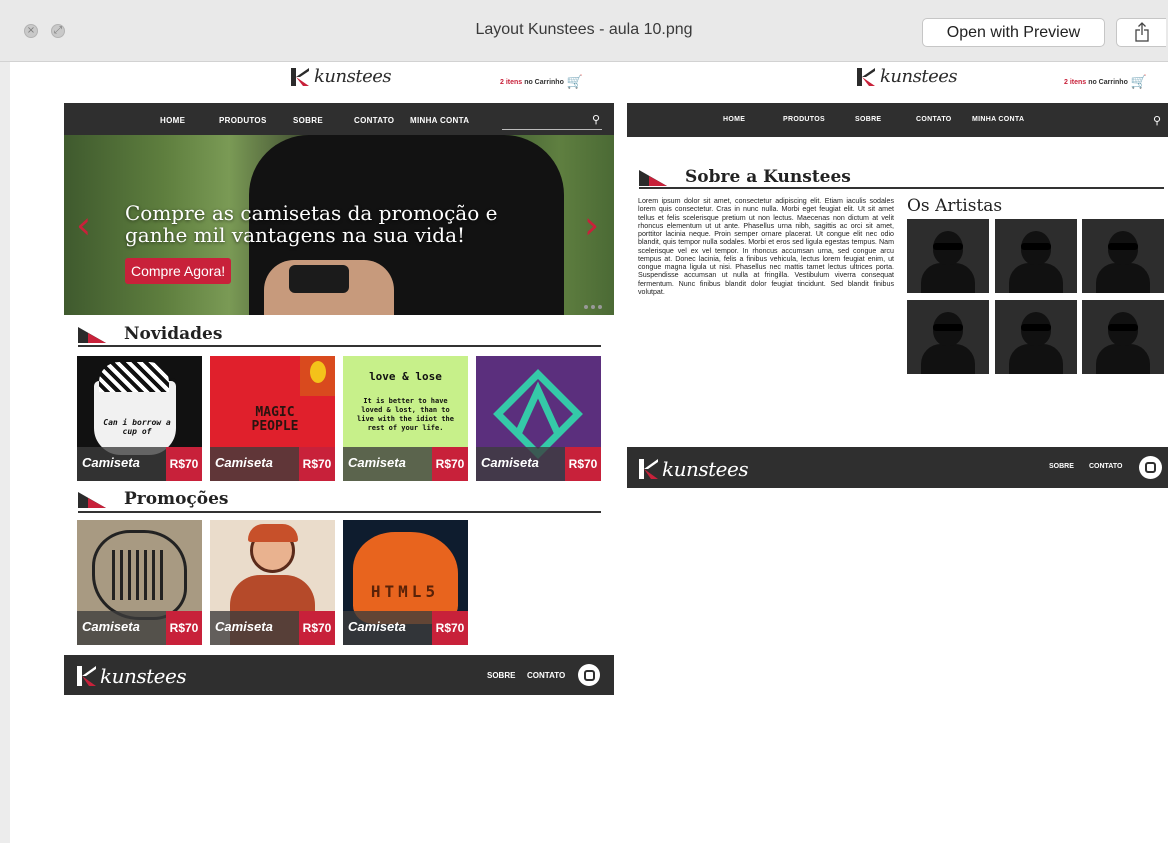  I want to click on art-love-title: love & lose, so click(405, 376).